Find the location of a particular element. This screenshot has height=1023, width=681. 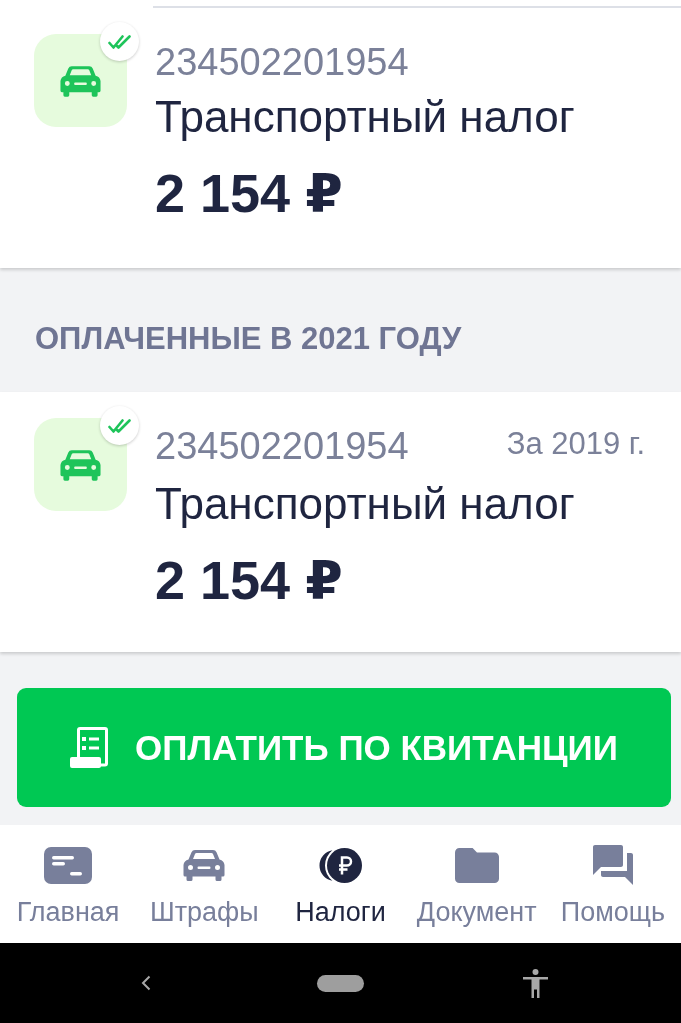

tax-period: За 2019 г. is located at coordinates (575, 444).